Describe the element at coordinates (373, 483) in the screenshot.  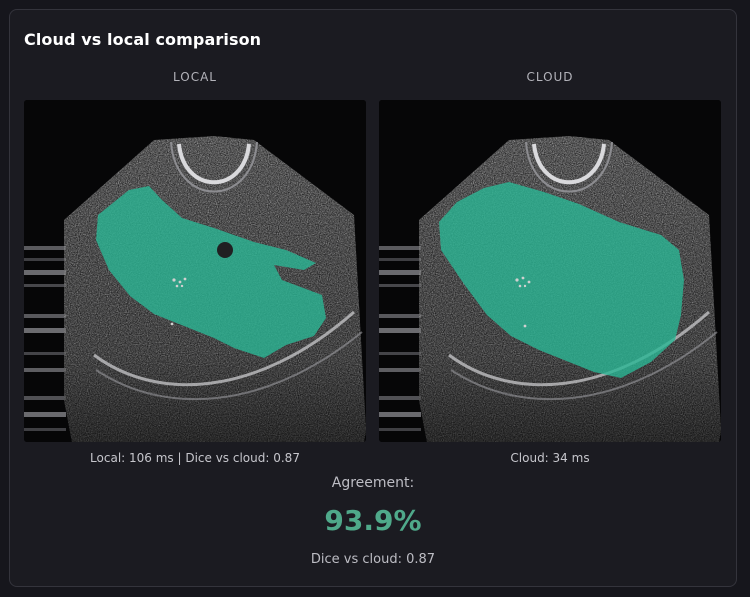
I see `agreement-label: Agreement:` at that location.